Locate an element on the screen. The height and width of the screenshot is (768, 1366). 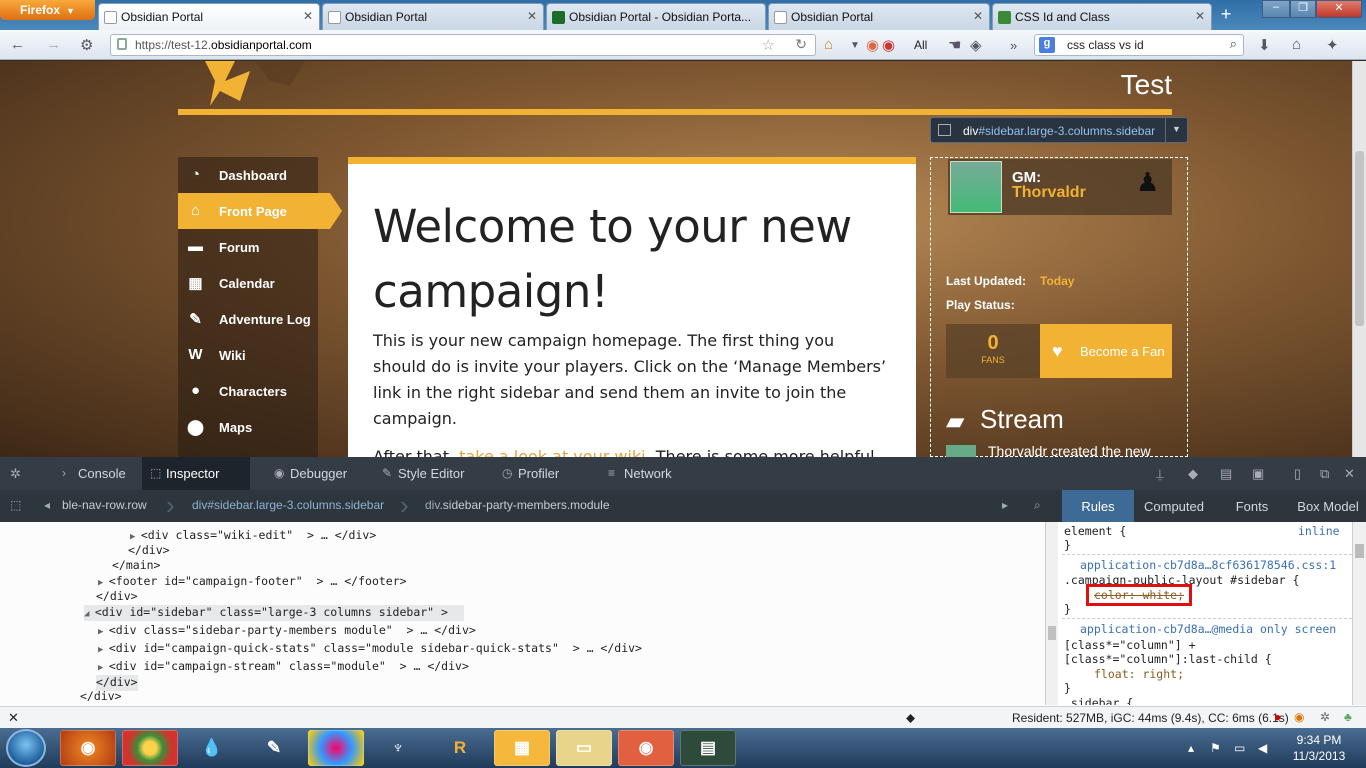
nav-item-dashboard: ◔ Dashboard is located at coordinates (248, 175).